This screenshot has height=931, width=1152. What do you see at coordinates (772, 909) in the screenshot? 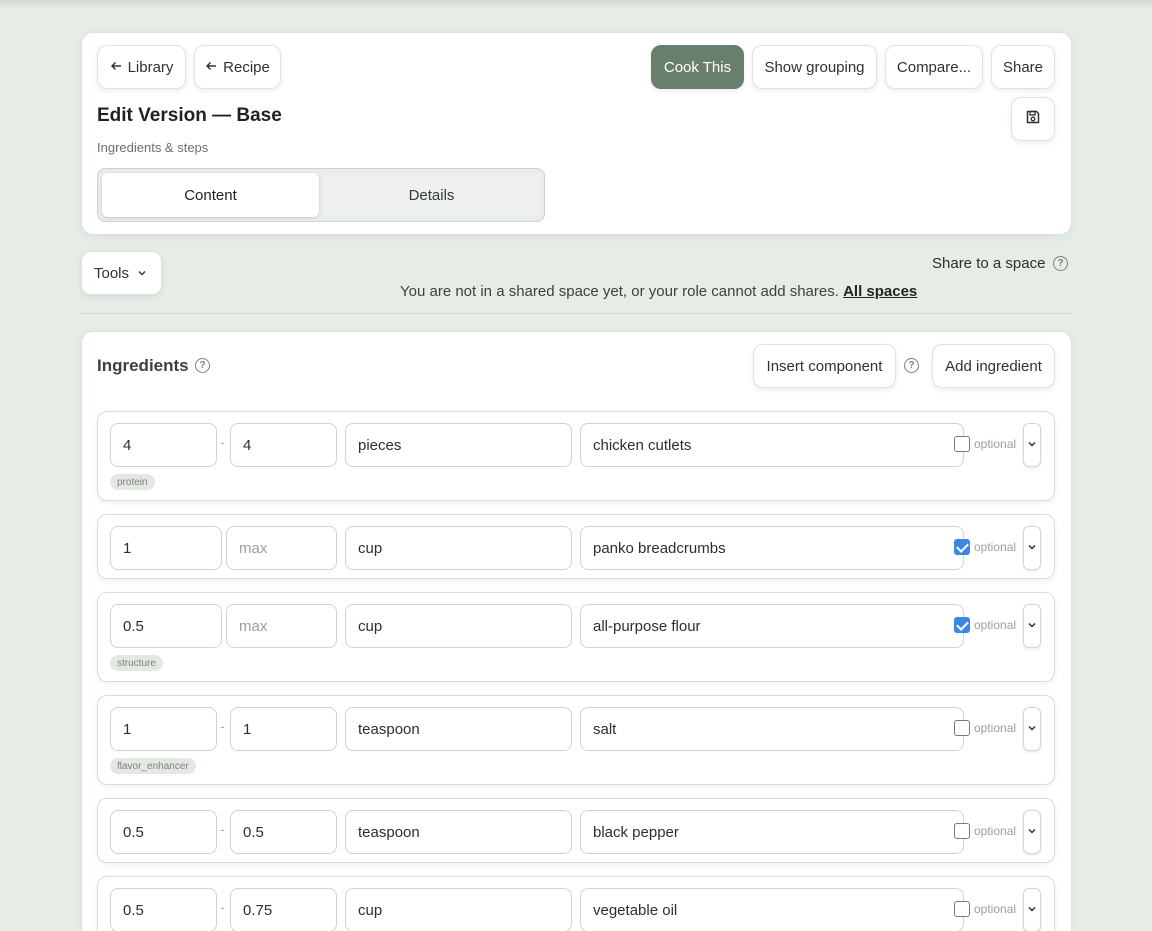
I see `ingredient-name-input: vegetable oil` at bounding box center [772, 909].